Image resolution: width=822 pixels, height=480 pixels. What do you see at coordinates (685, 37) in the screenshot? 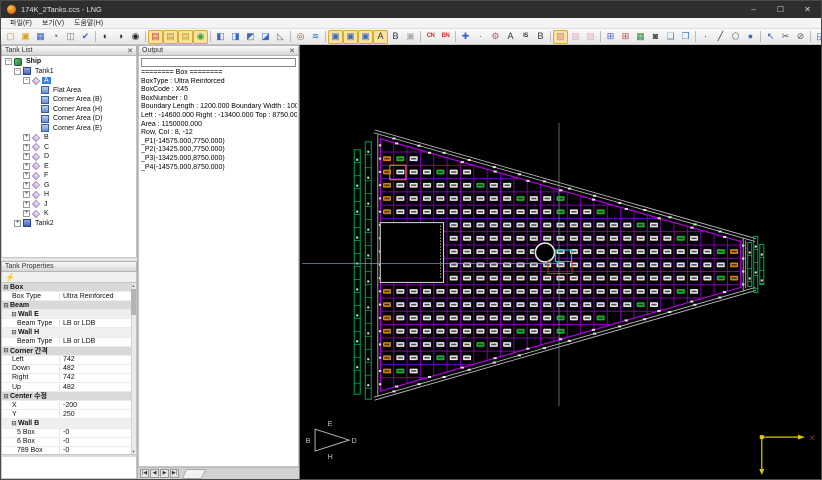
I see `copy-view-button: ❐` at bounding box center [685, 37].